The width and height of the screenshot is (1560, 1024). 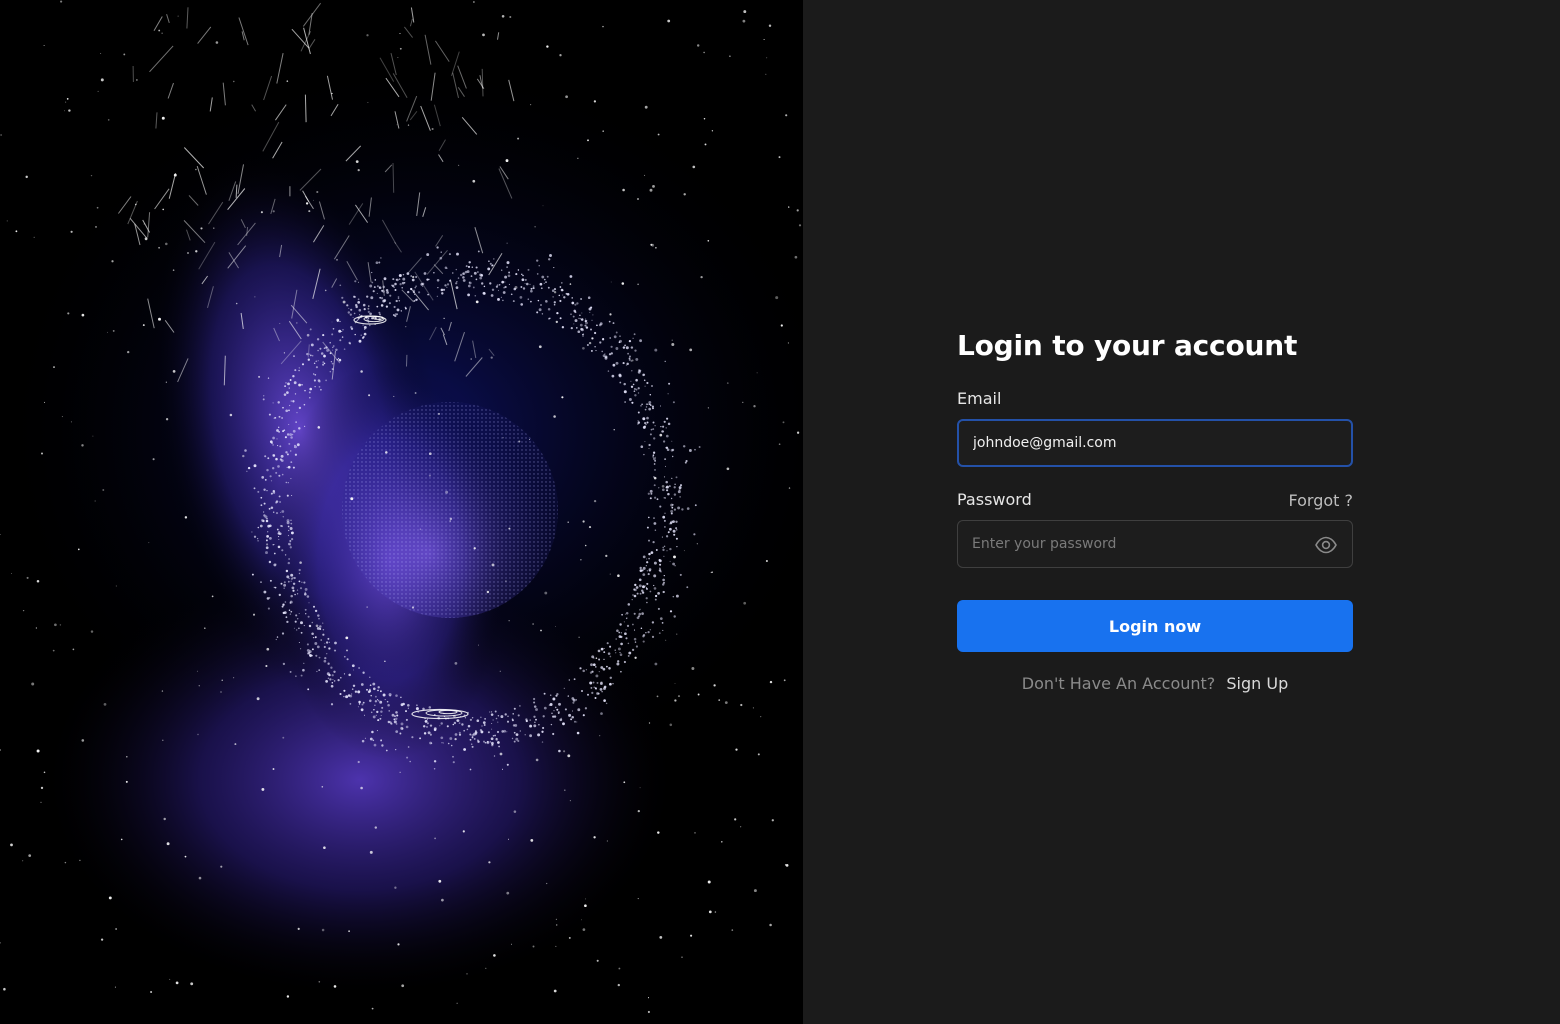 I want to click on password-field-container, so click(x=1155, y=544).